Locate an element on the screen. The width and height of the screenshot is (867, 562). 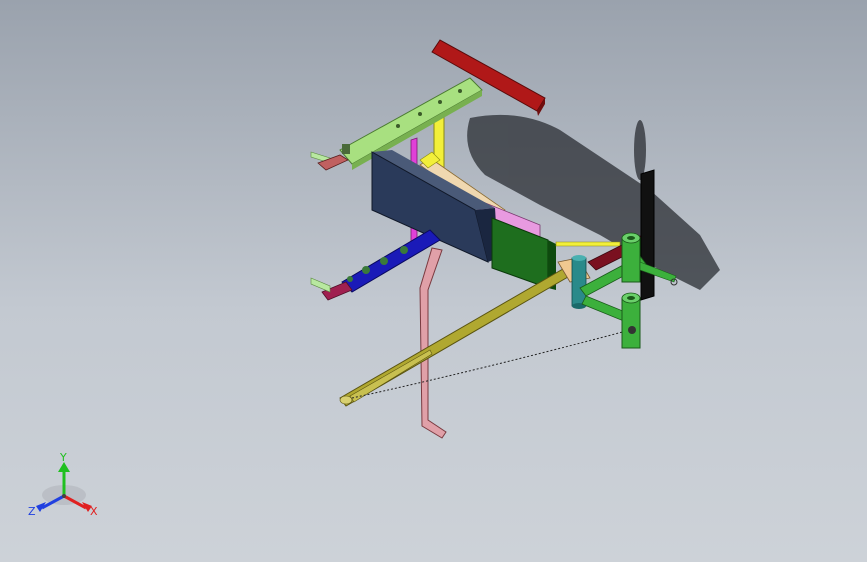
z-axis-label: Z is located at coordinates (32, 511).